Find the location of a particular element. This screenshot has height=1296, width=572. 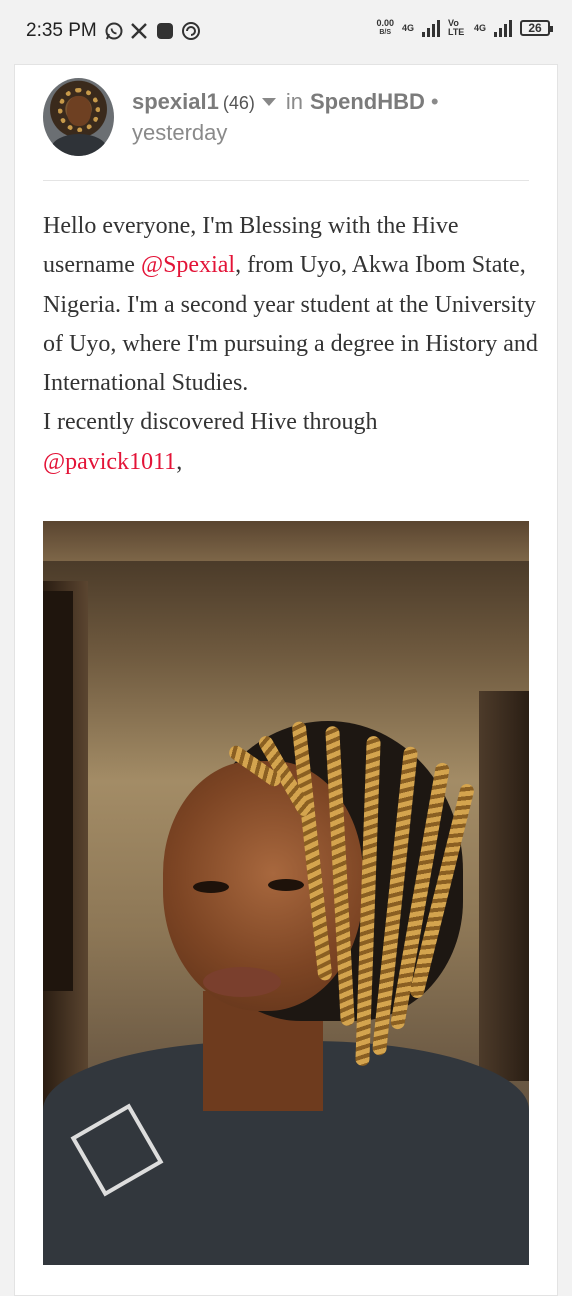

network-speed: 0.00 B/S is located at coordinates (385, 28).